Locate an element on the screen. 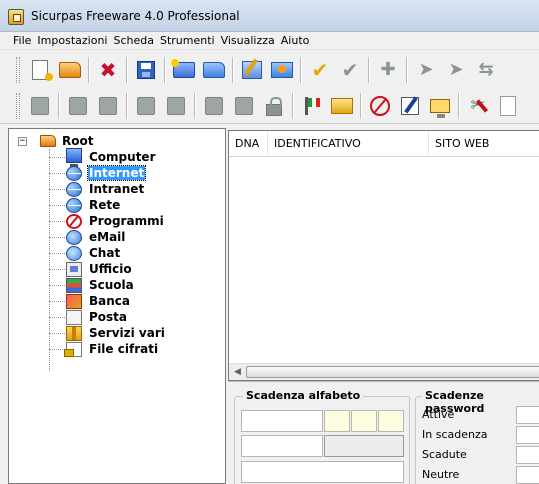 This screenshot has width=539, height=484. folder-key-icon is located at coordinates (342, 105).